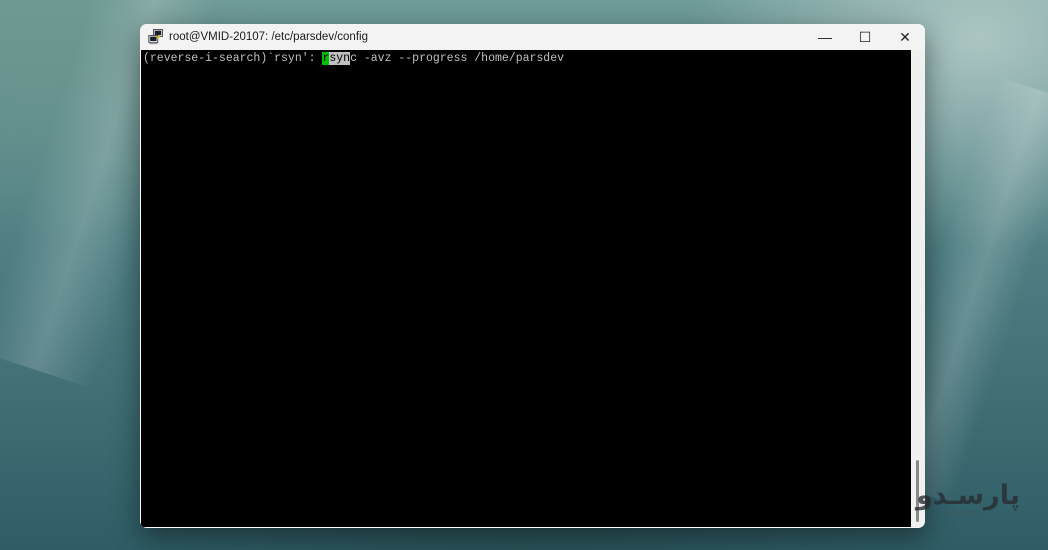 The width and height of the screenshot is (1048, 550). I want to click on terminal-scrollbar, so click(918, 288).